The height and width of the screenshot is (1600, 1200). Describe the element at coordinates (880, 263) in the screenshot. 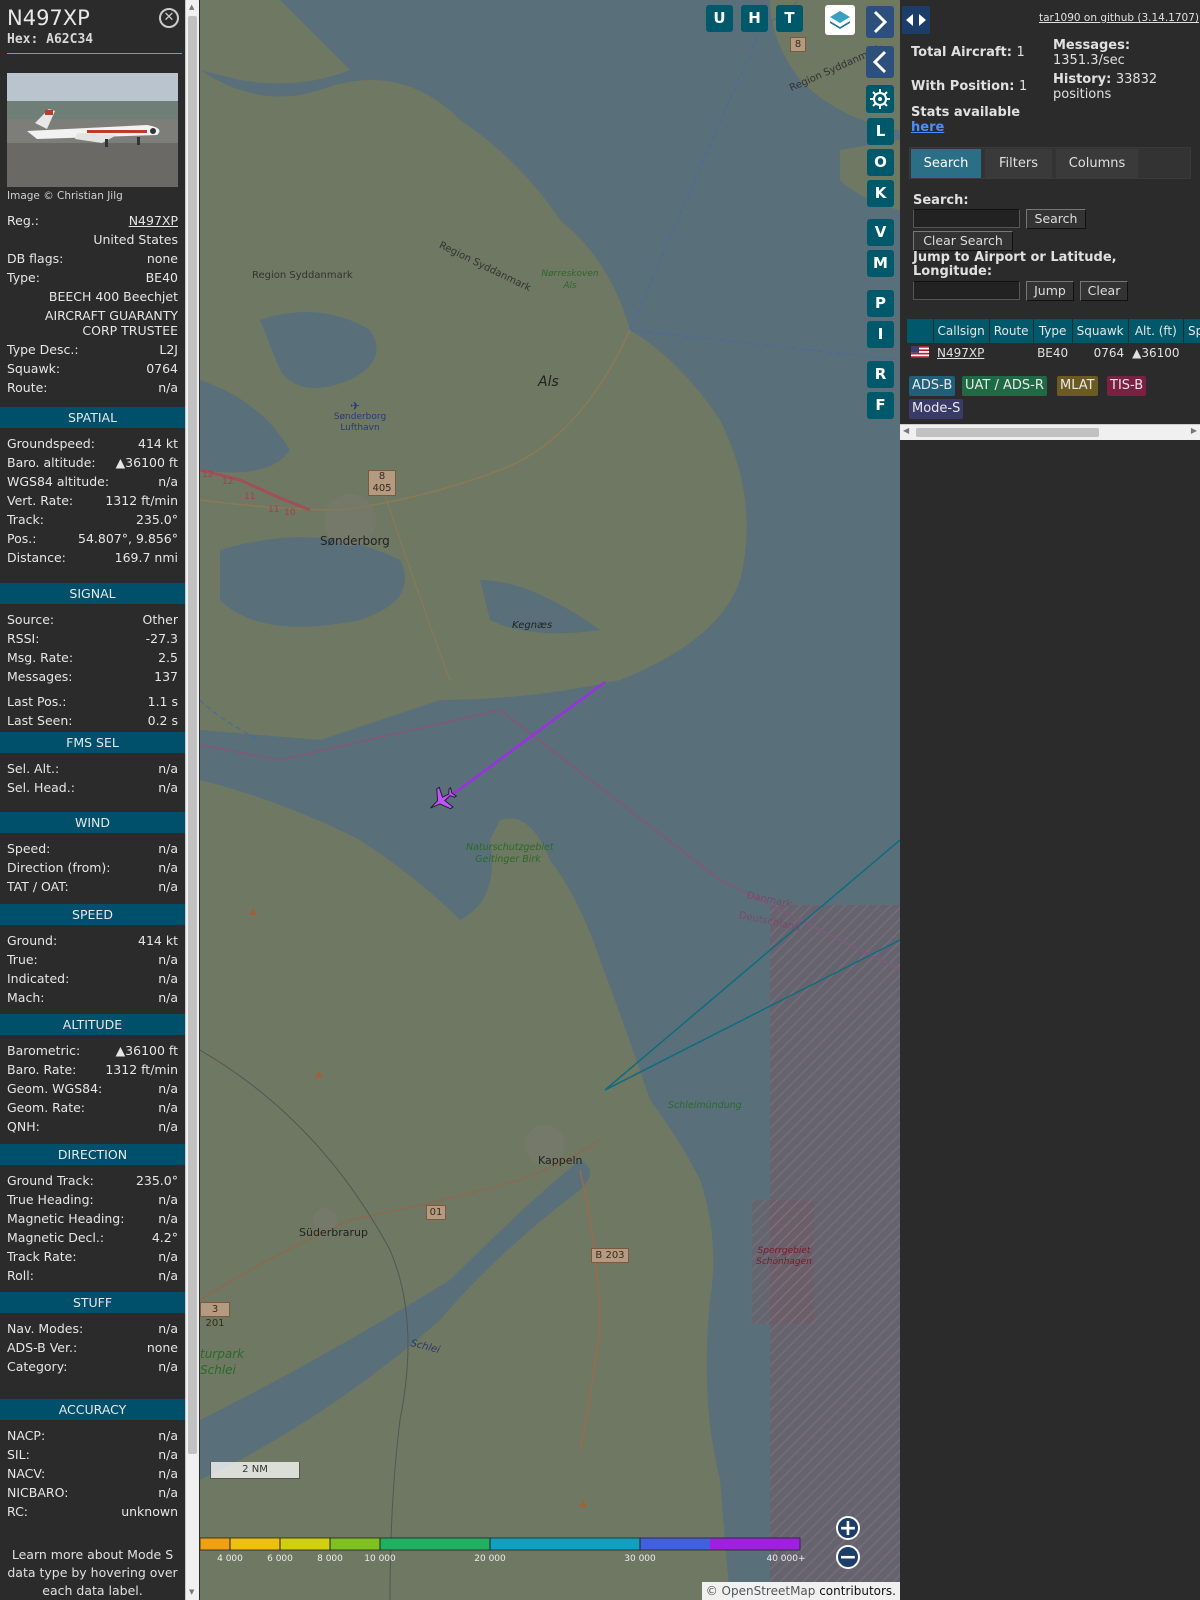

I see `toggle-m-button: M` at that location.